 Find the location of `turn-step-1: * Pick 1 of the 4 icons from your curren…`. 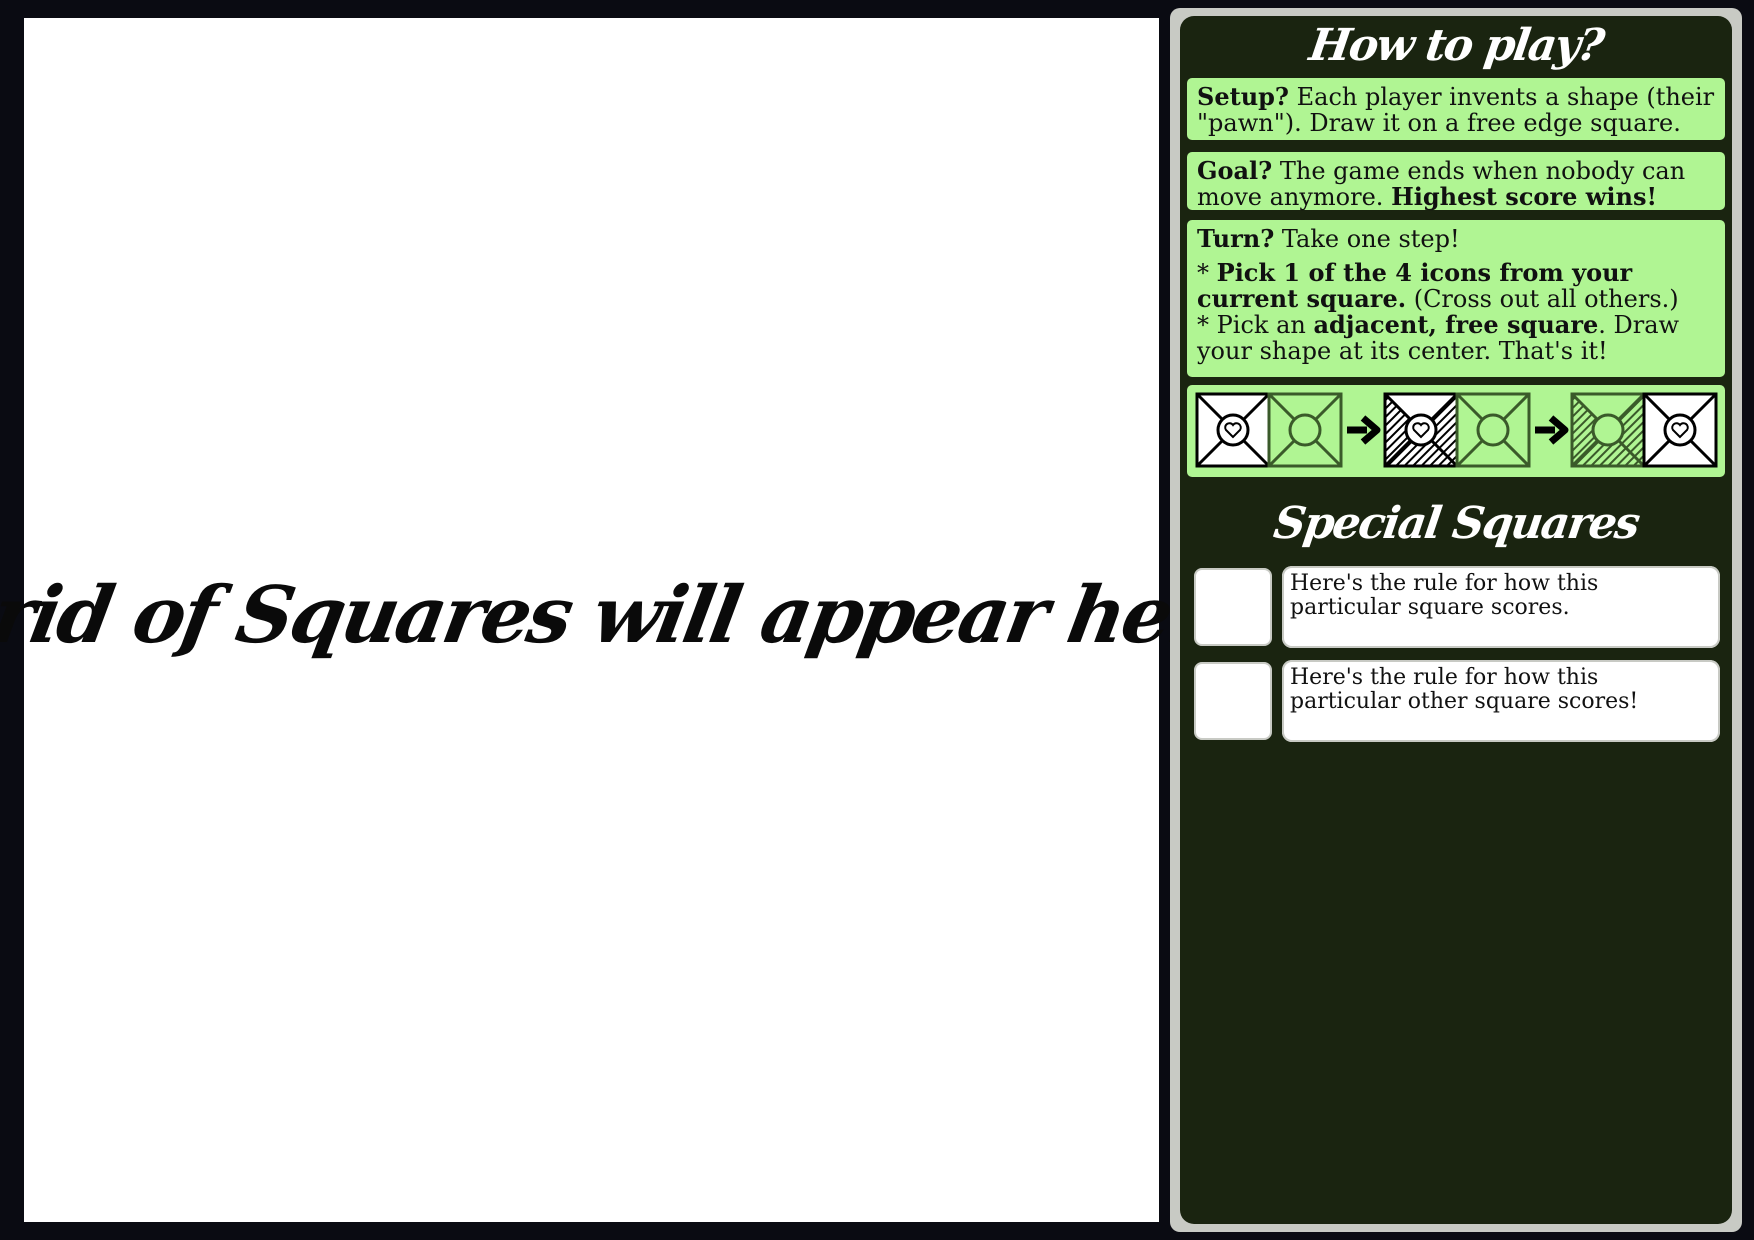

turn-step-1: * Pick 1 of the 4 icons from your curren… is located at coordinates (1456, 286).